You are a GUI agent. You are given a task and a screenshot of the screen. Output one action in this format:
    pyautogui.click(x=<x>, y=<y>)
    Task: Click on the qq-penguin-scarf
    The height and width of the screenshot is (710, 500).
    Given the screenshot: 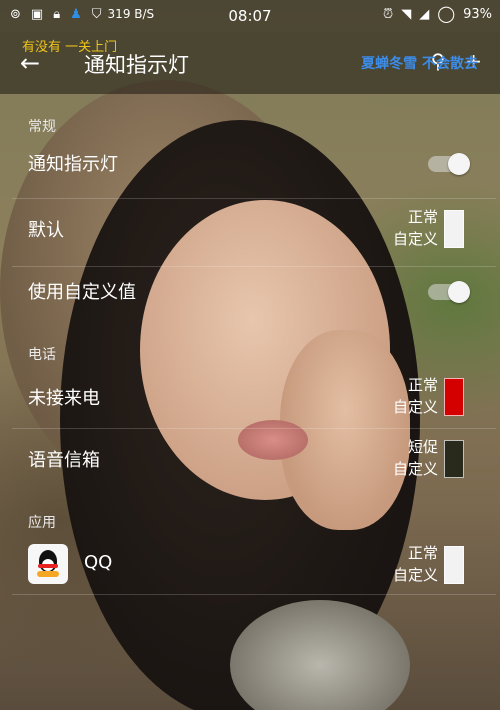 What is the action you would take?
    pyautogui.click(x=48, y=566)
    